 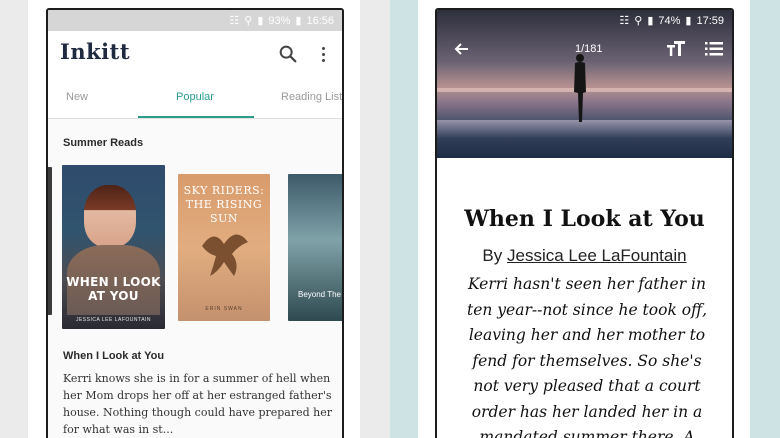 What do you see at coordinates (103, 143) in the screenshot?
I see `section-title: Summer Reads` at bounding box center [103, 143].